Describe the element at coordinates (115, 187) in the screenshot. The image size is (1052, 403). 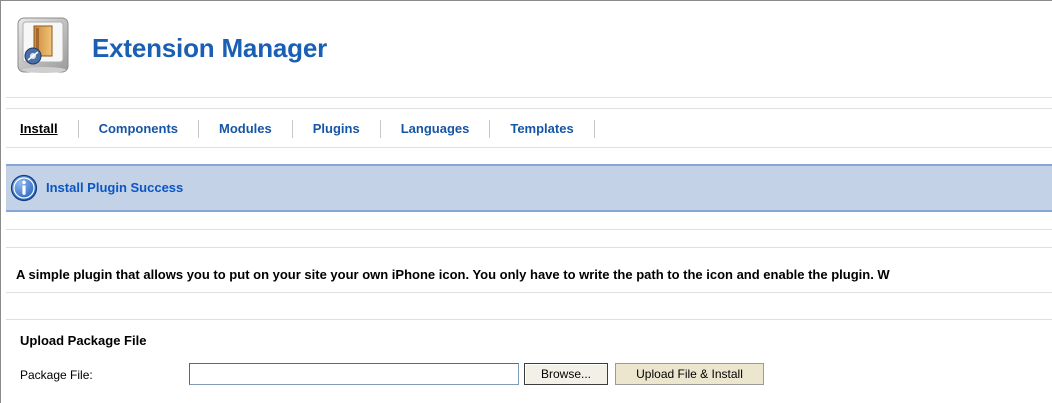
I see `message-text: Install Plugin Success` at that location.